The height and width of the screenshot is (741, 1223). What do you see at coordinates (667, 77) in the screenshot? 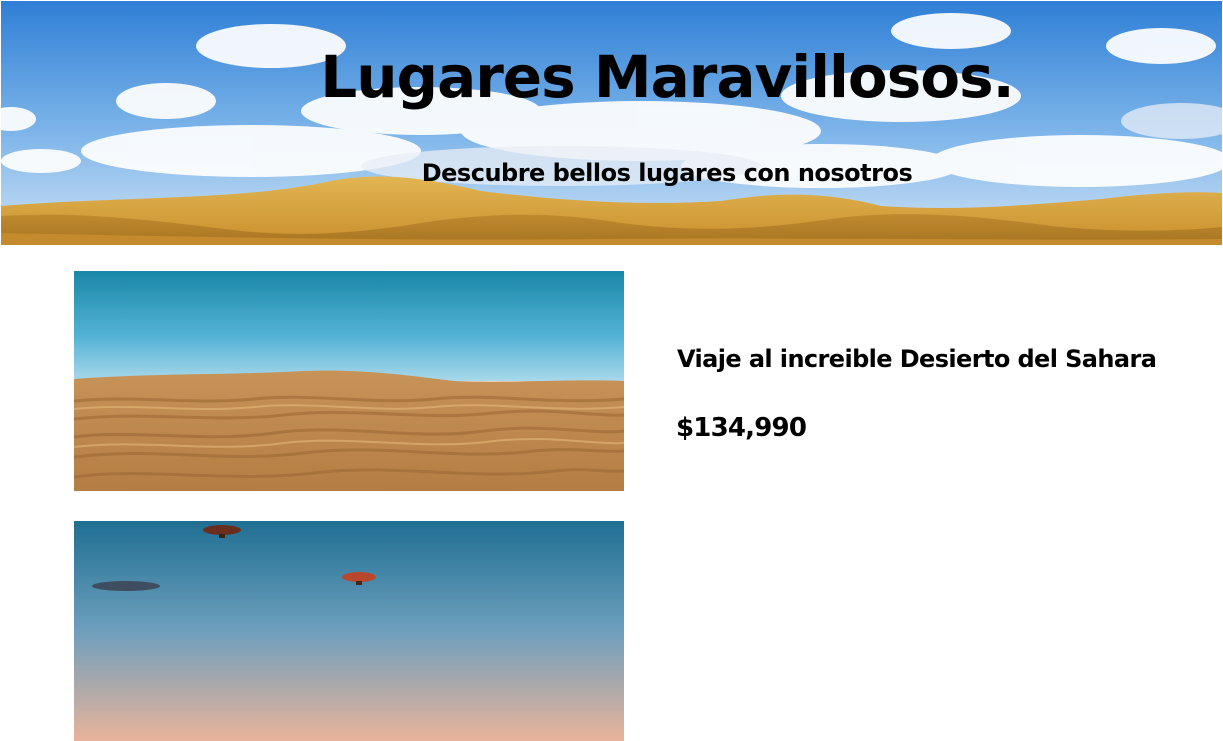
I see `hero-title: Lugares Maravillosos.` at bounding box center [667, 77].